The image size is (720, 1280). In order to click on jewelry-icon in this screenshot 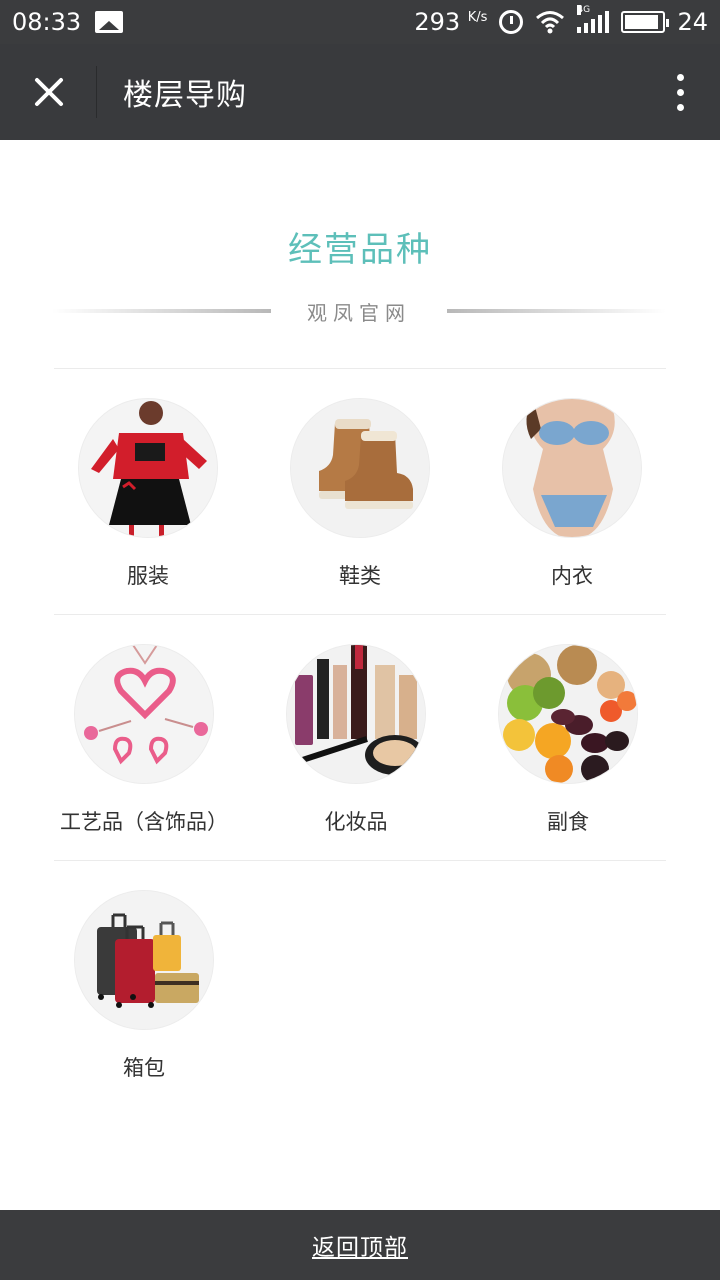, I will do `click(144, 714)`.